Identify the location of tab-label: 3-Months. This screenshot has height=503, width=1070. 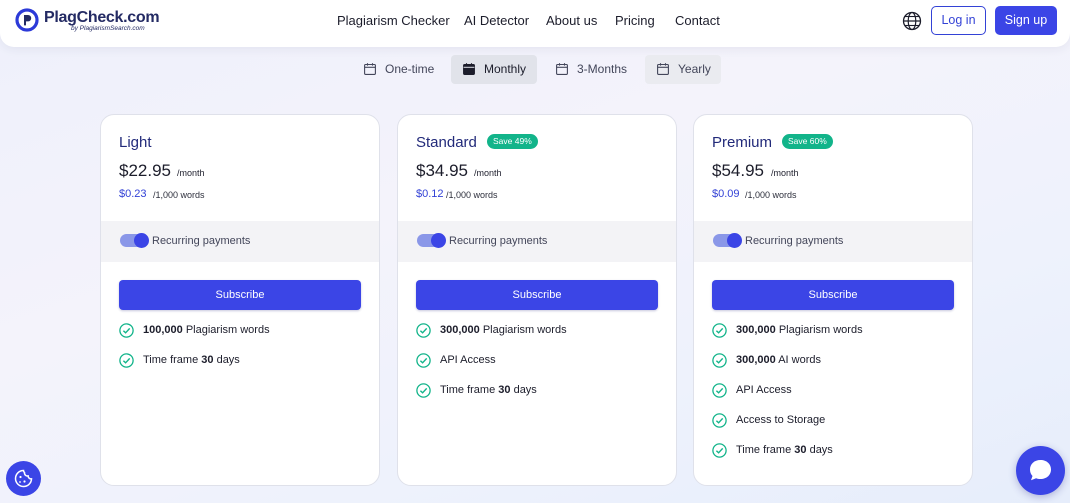
(602, 69).